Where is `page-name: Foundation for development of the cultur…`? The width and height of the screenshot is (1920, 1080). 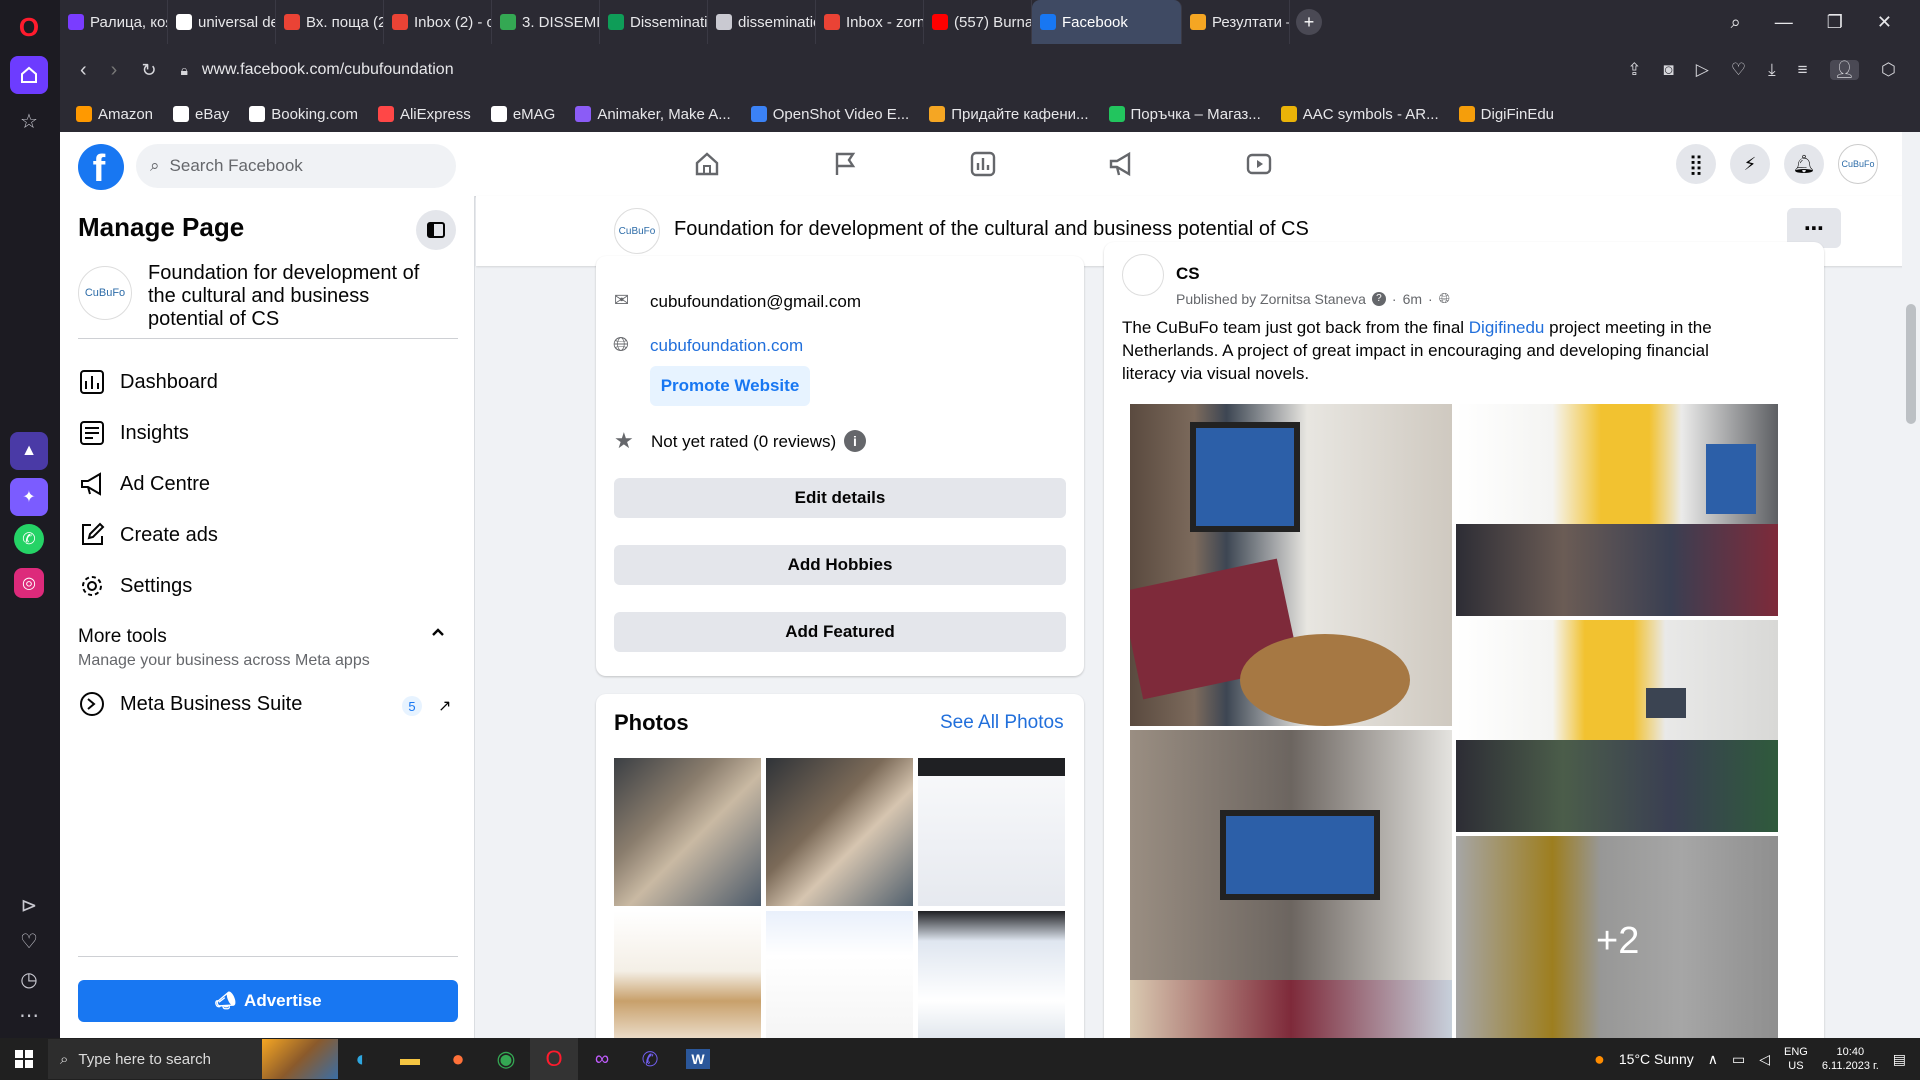 page-name: Foundation for development of the cultur… is located at coordinates (298, 296).